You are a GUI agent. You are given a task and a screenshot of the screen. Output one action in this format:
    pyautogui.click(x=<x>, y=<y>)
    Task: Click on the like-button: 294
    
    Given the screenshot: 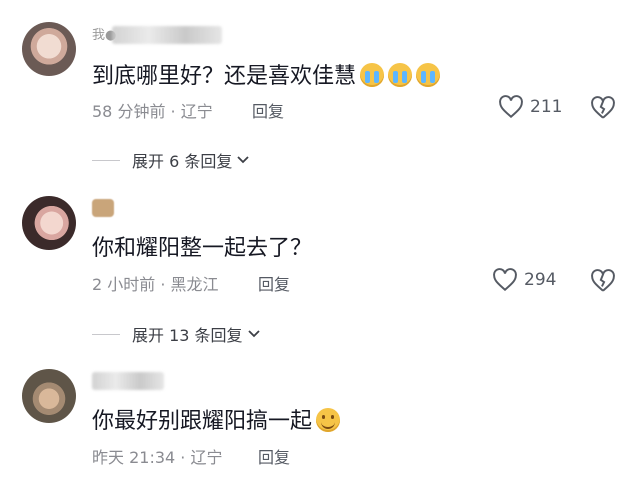 What is the action you would take?
    pyautogui.click(x=524, y=280)
    